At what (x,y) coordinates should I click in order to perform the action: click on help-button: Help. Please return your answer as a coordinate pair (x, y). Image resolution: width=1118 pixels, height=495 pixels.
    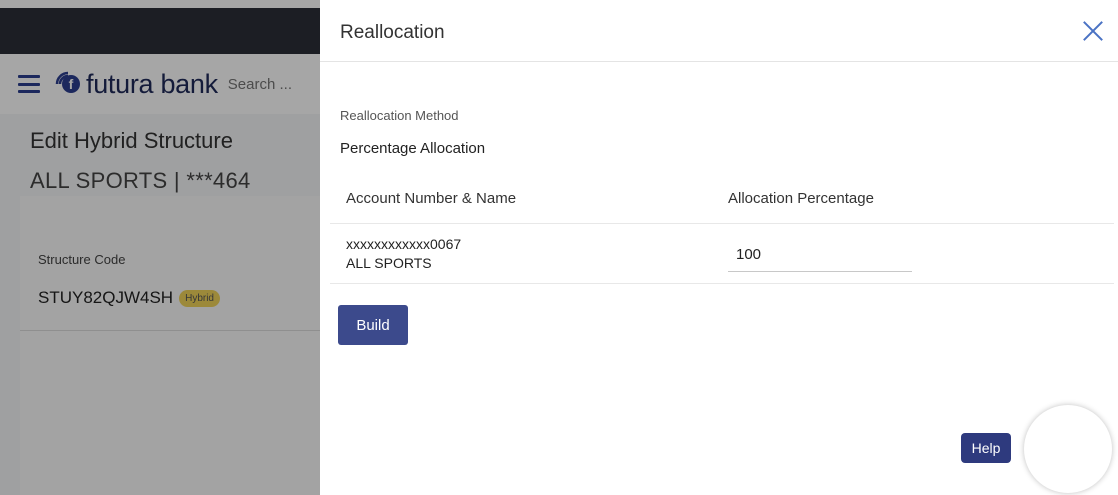
    Looking at the image, I should click on (986, 448).